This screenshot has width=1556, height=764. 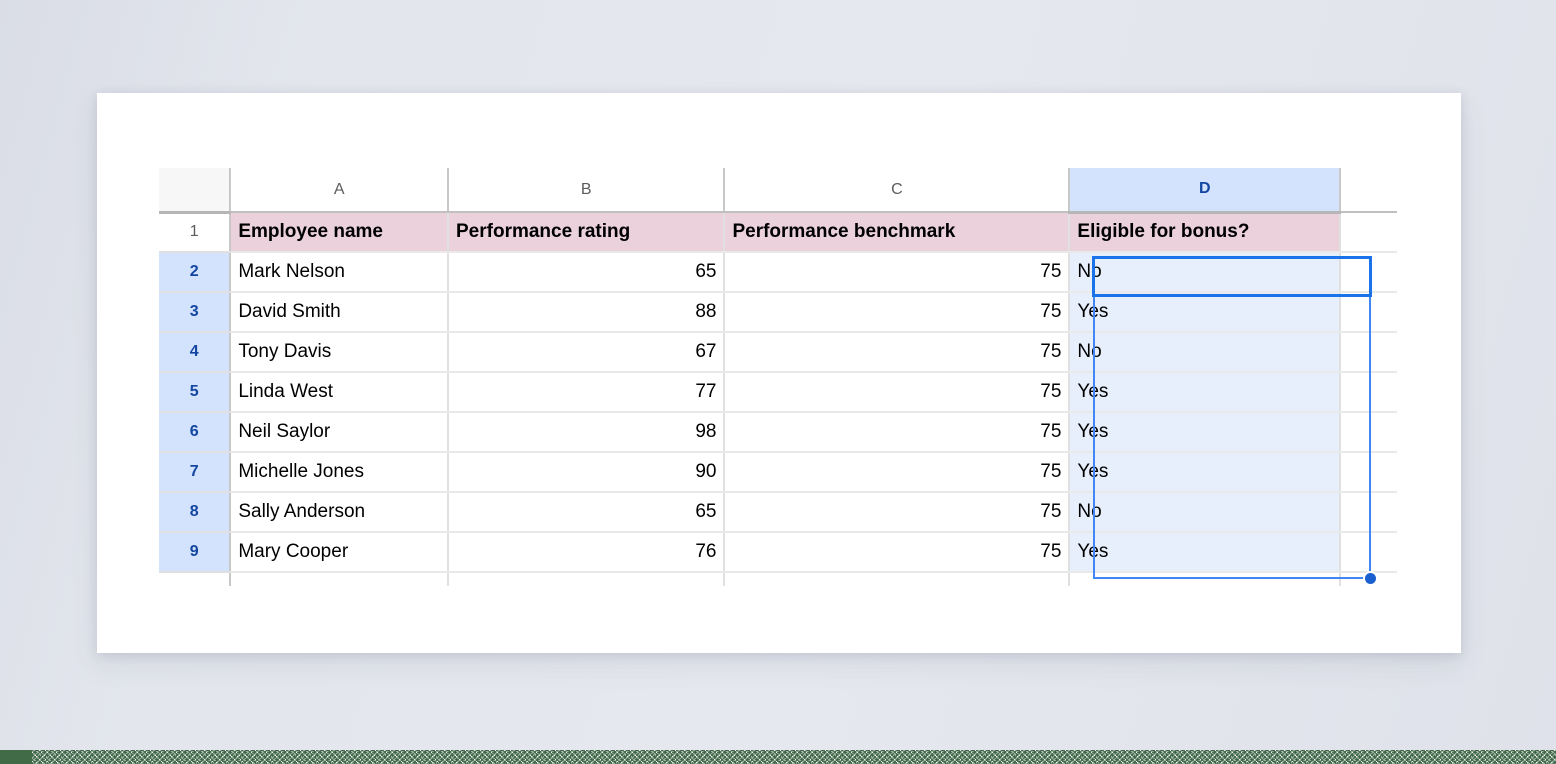 What do you see at coordinates (1368, 312) in the screenshot?
I see `cell-e3` at bounding box center [1368, 312].